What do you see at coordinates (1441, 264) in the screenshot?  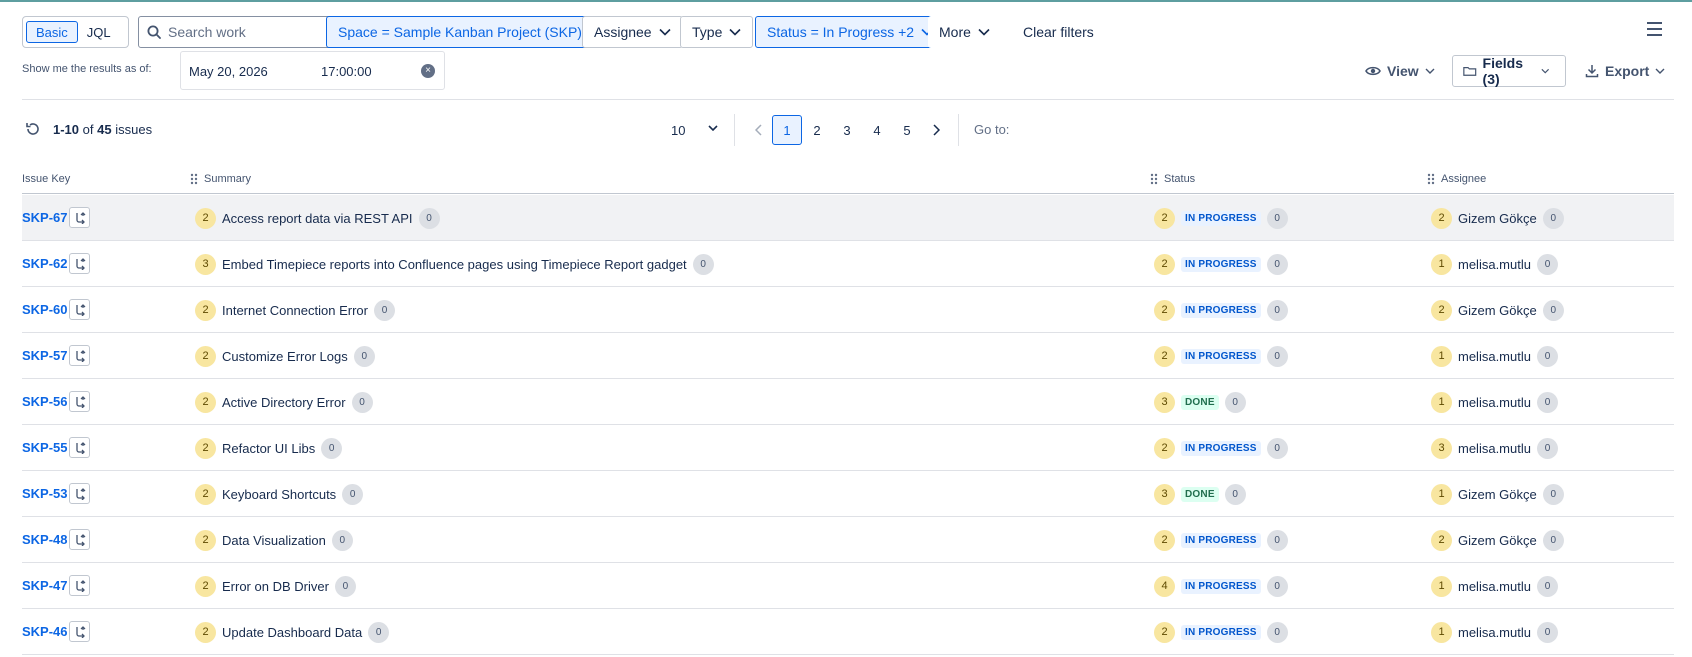 I see `assignee-count-badge: 1` at bounding box center [1441, 264].